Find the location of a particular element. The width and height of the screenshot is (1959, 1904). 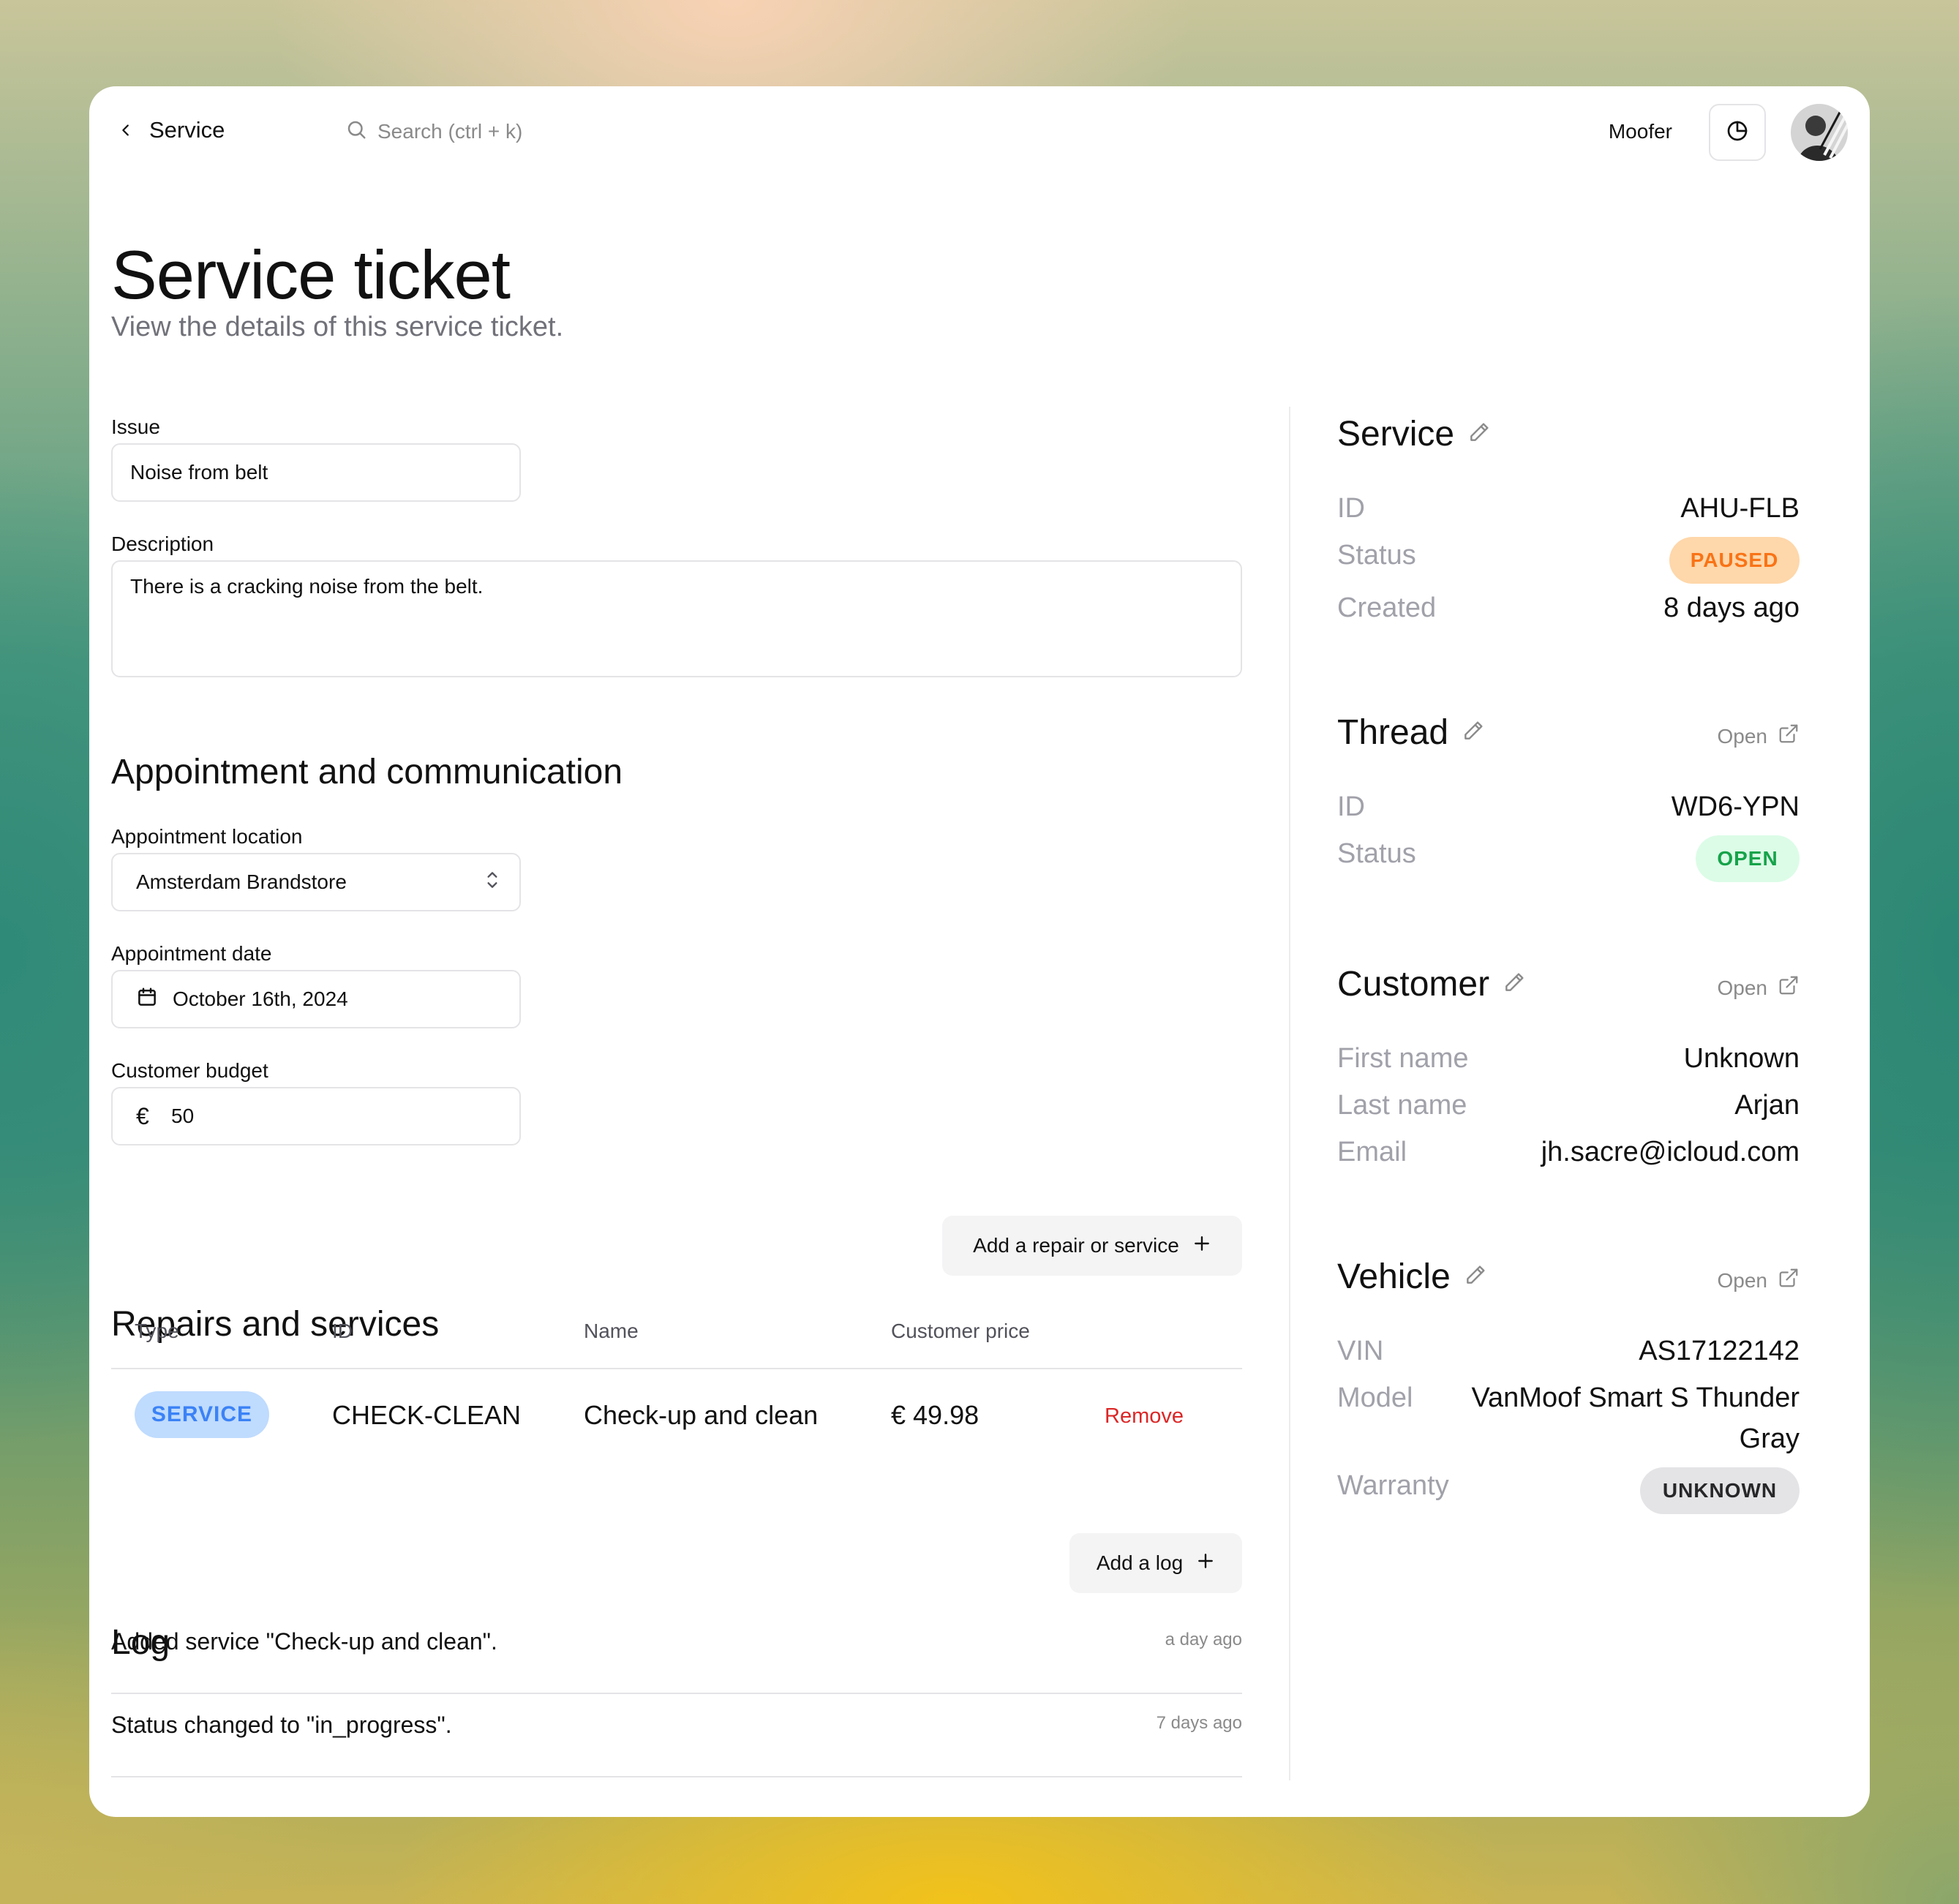

column-id: ID is located at coordinates (342, 1331).